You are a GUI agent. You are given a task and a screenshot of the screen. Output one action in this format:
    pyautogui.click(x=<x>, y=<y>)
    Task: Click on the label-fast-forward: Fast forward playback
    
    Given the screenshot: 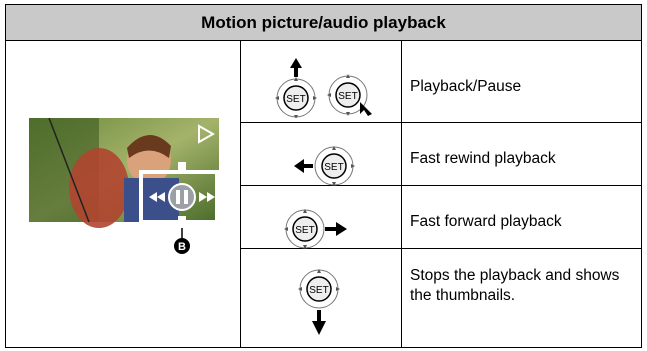 What is the action you would take?
    pyautogui.click(x=486, y=221)
    